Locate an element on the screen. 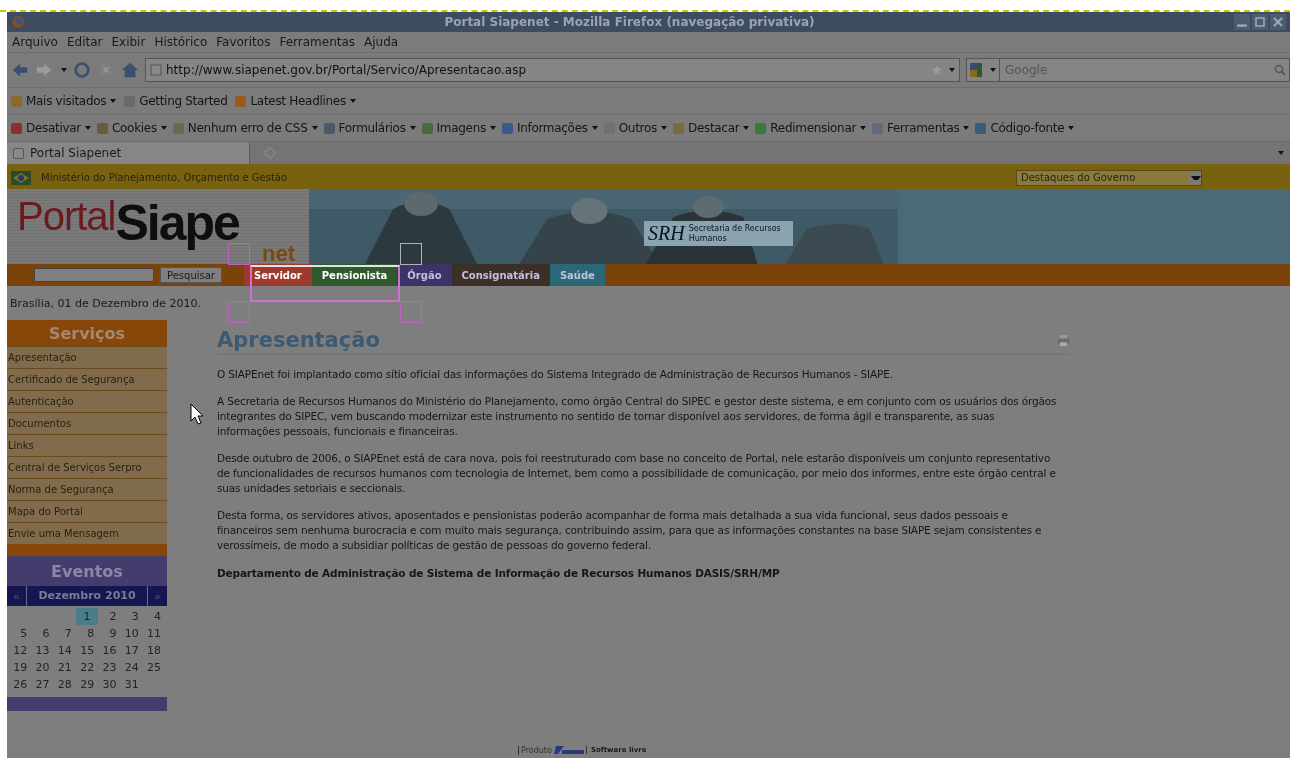 Image resolution: width=1290 pixels, height=758 pixels. calendar-day: 26 is located at coordinates (20, 684).